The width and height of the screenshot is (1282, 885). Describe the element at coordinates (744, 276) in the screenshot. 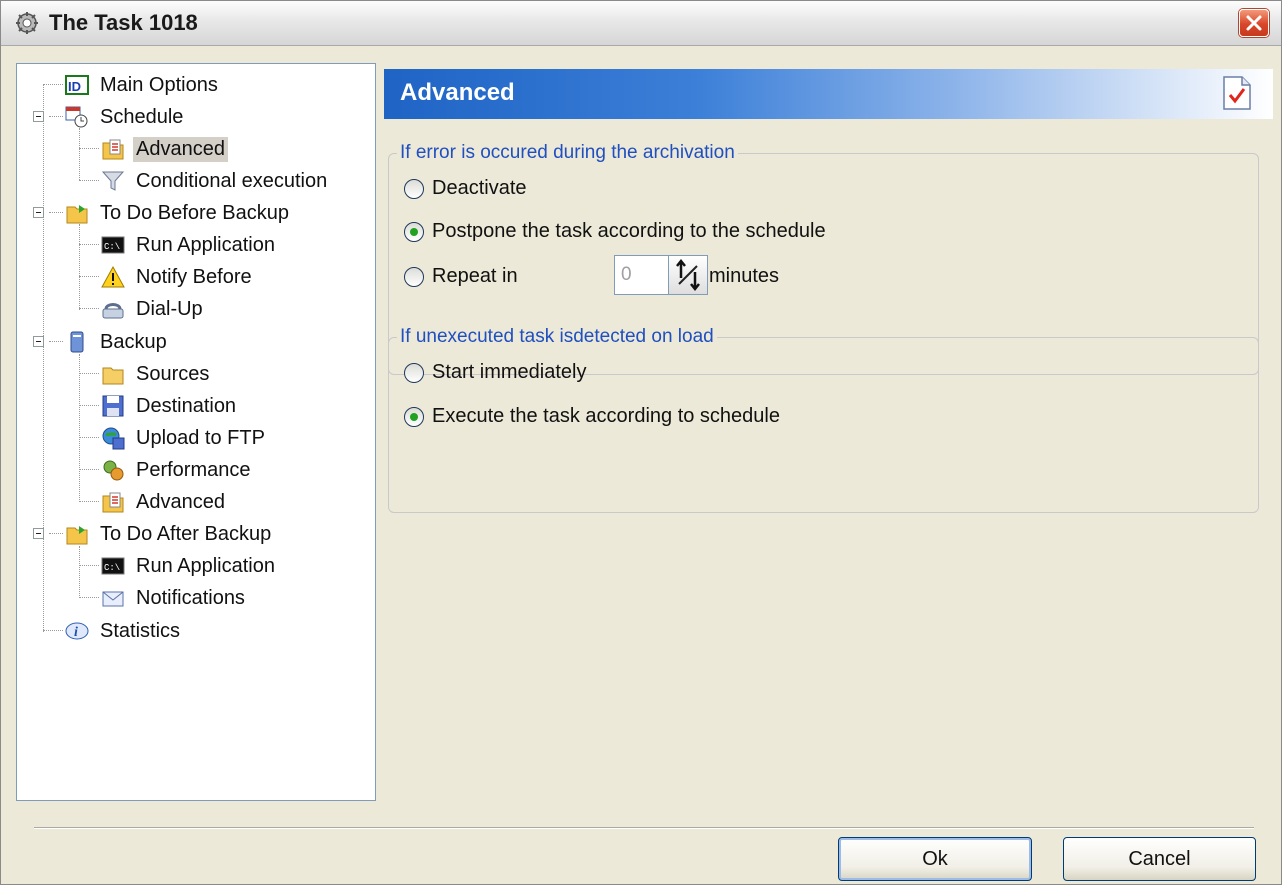

I see `repeat-unit-label: minutes` at that location.